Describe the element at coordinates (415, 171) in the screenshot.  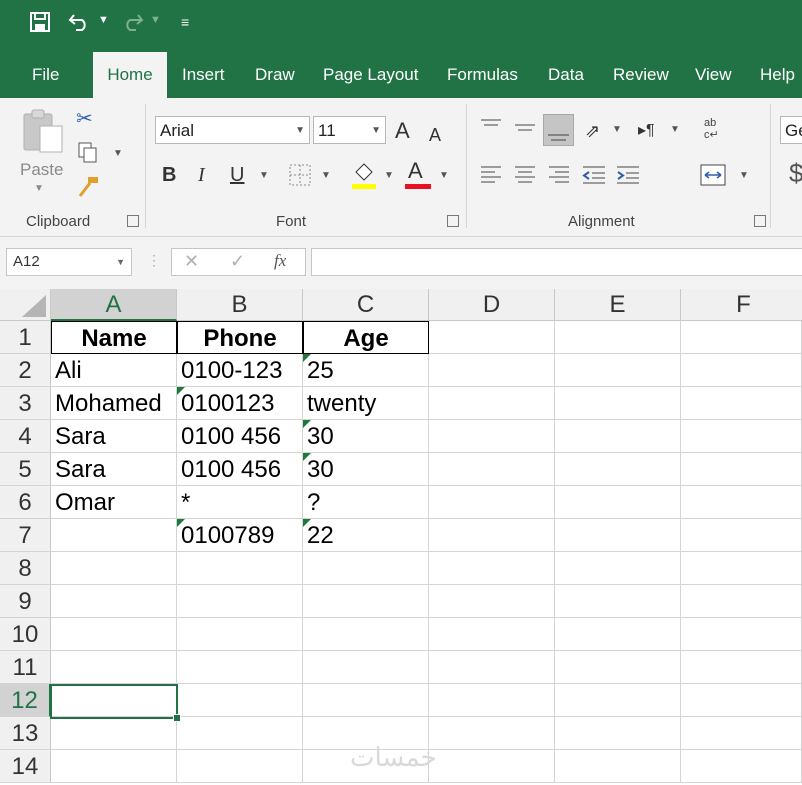
I see `font-color-icon: A` at that location.